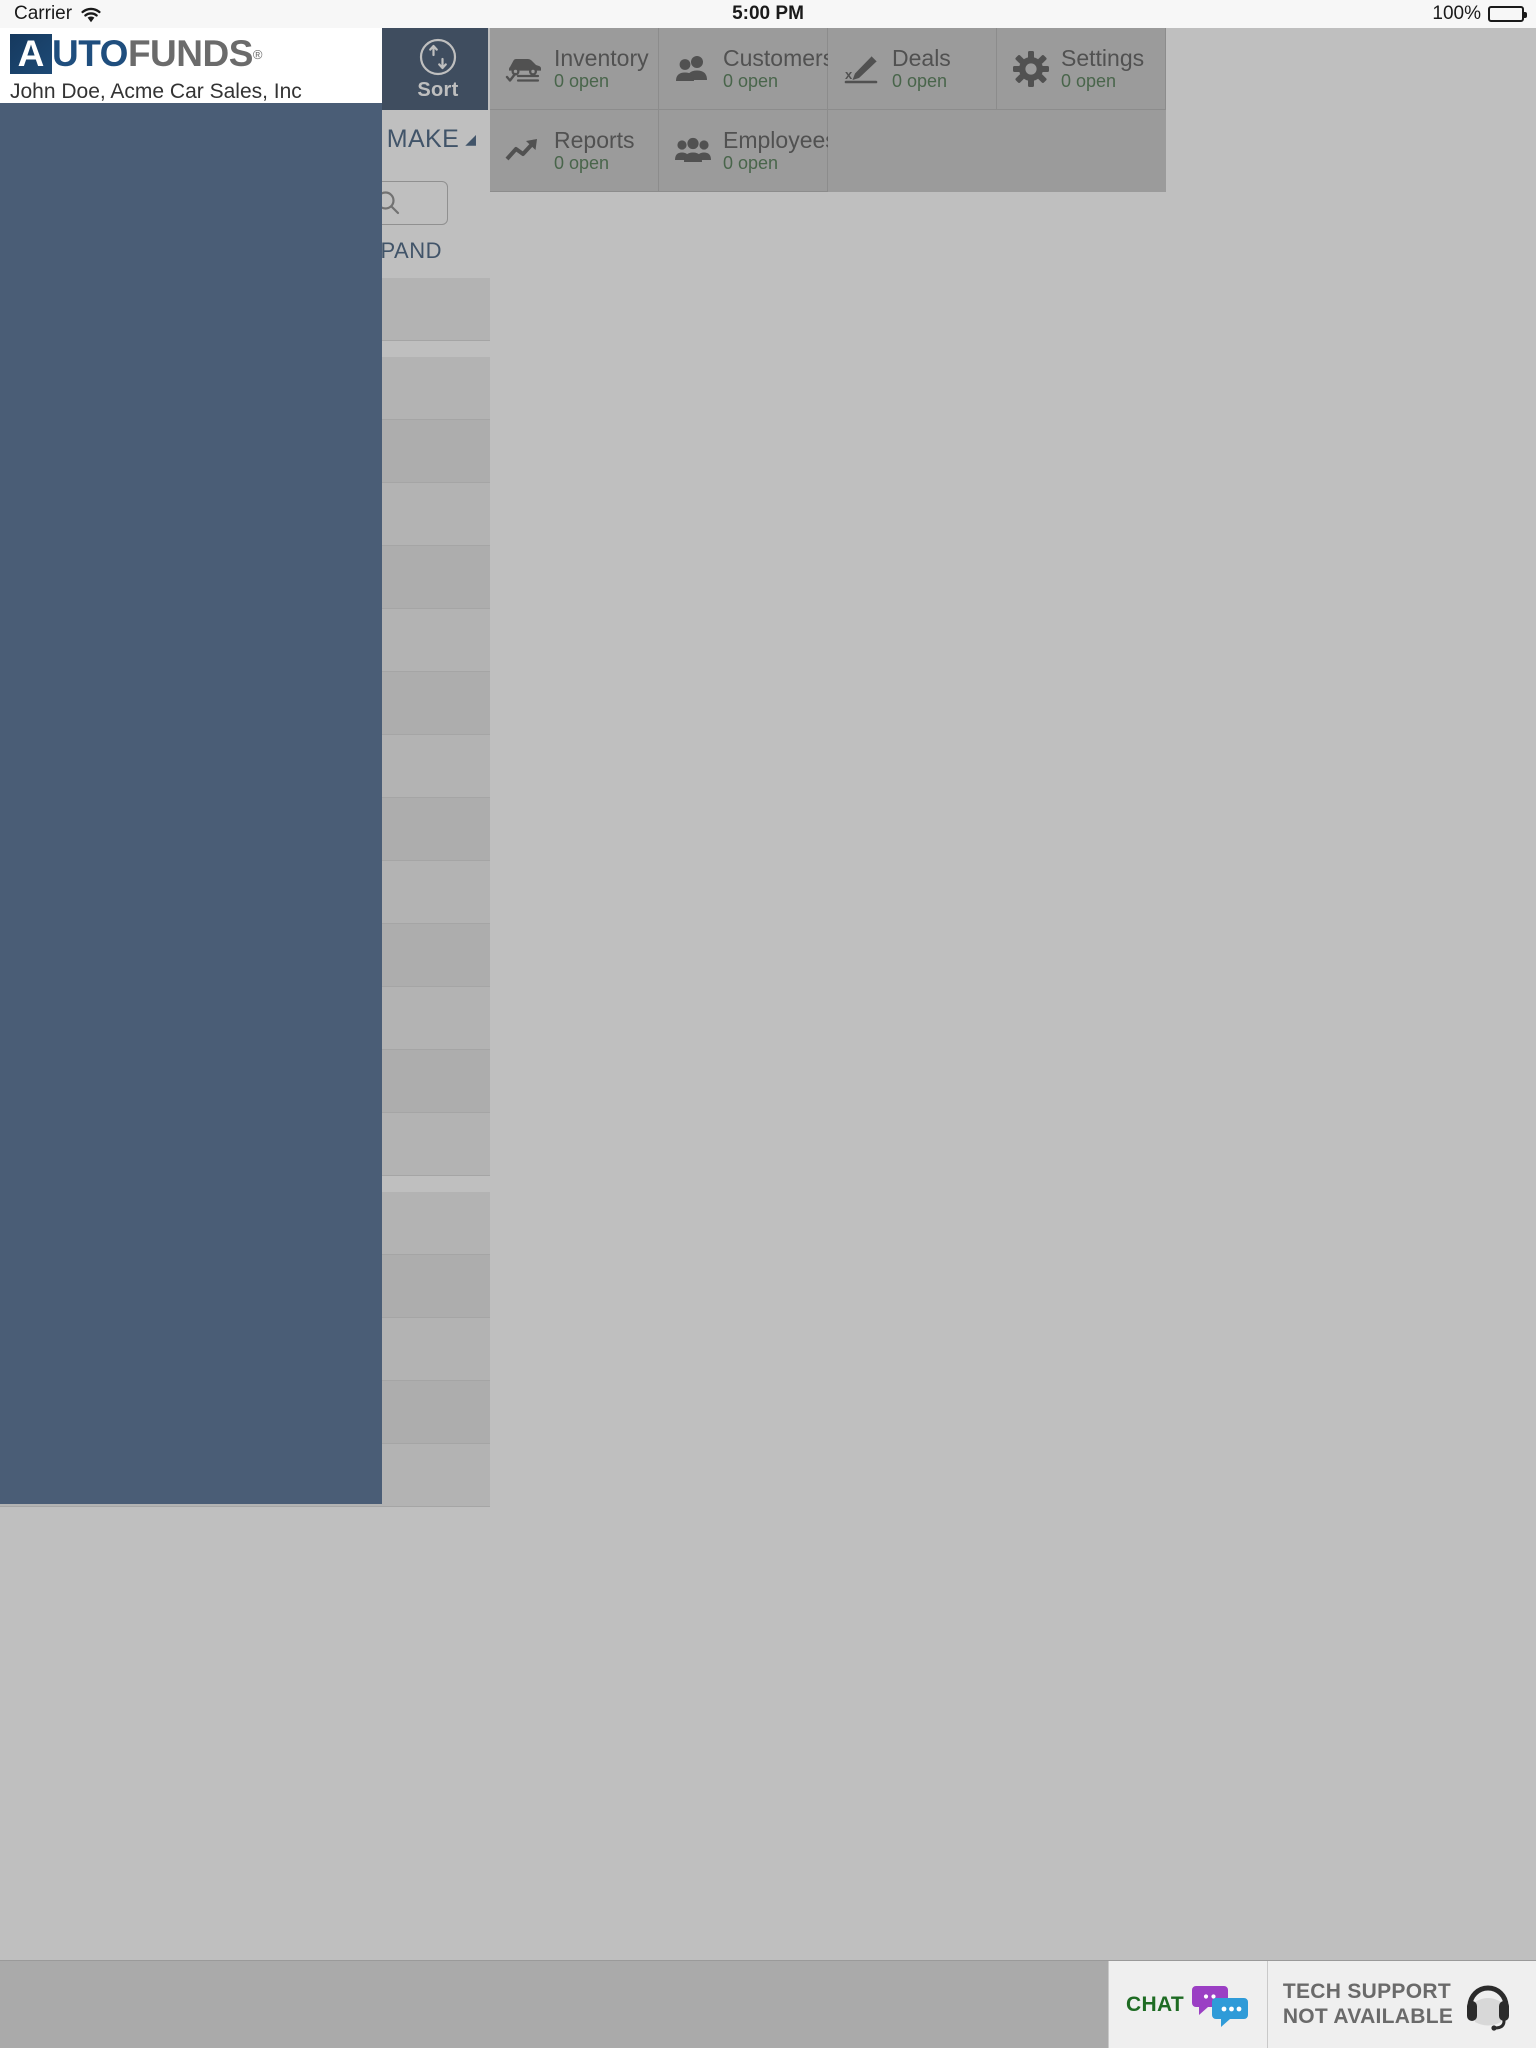 Image resolution: width=1536 pixels, height=2048 pixels. What do you see at coordinates (1456, 13) in the screenshot?
I see `battery-percent-label: 100%` at bounding box center [1456, 13].